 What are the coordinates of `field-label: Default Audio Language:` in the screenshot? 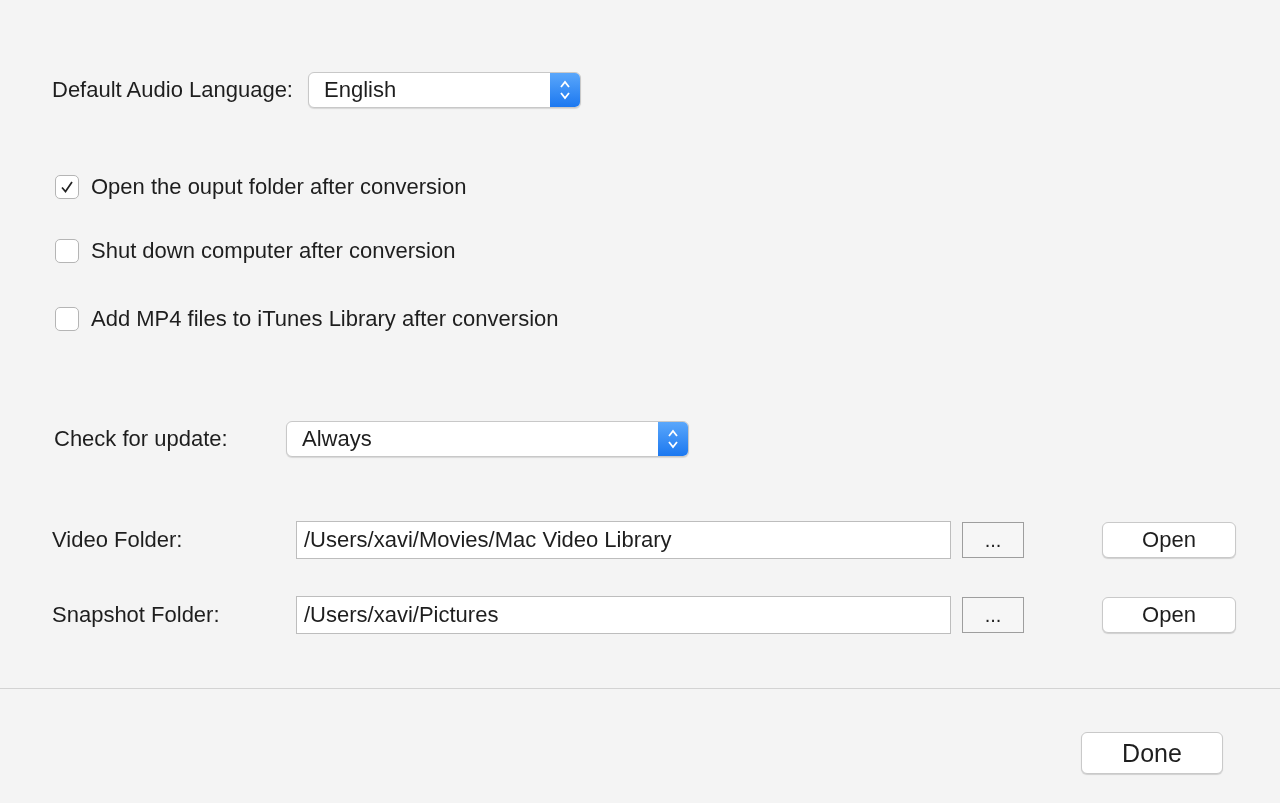 It's located at (172, 90).